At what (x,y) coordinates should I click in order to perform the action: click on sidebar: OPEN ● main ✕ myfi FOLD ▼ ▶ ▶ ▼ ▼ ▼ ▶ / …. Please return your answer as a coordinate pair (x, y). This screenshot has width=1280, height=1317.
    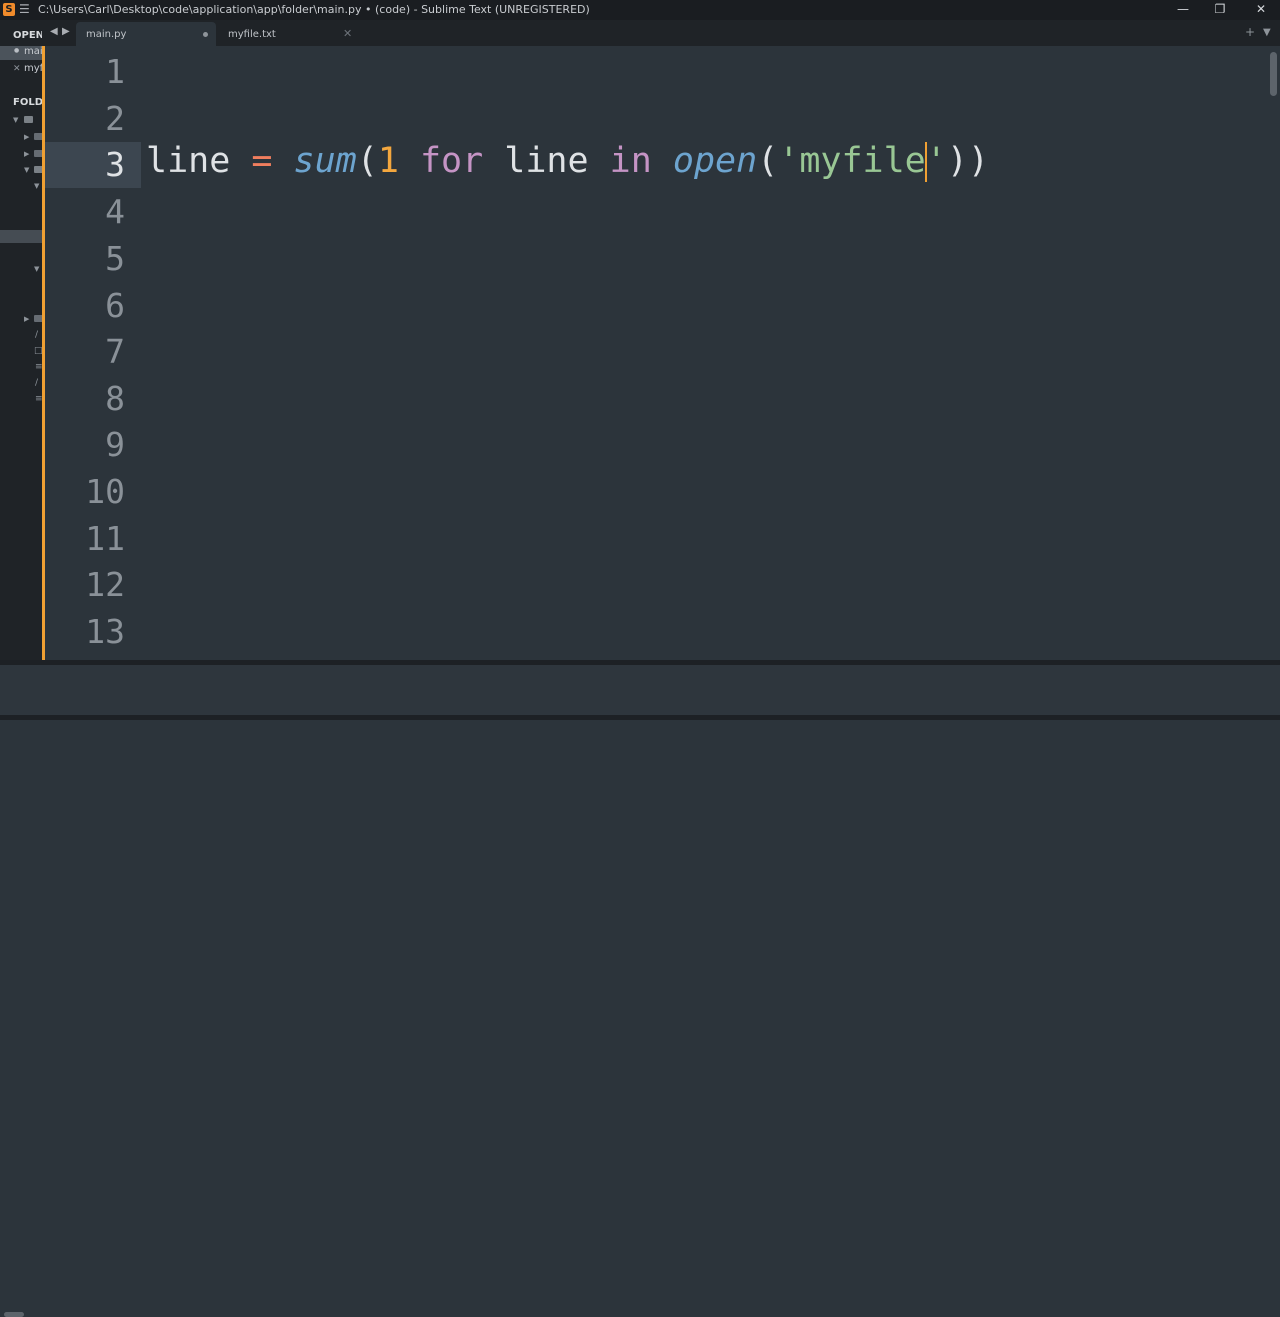
    Looking at the image, I should click on (21, 340).